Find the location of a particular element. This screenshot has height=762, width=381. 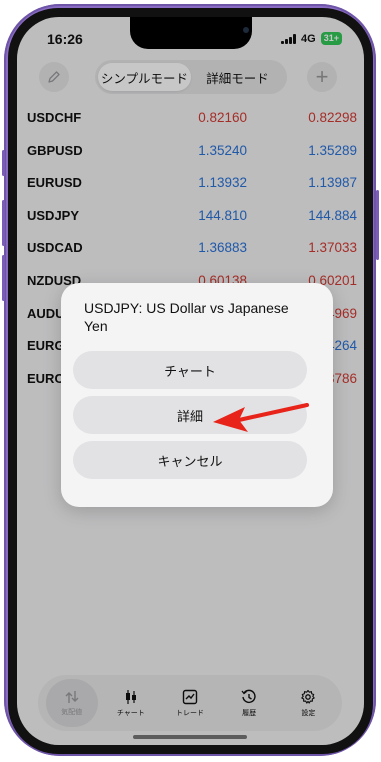

cancel-button: キャンセル is located at coordinates (190, 460).